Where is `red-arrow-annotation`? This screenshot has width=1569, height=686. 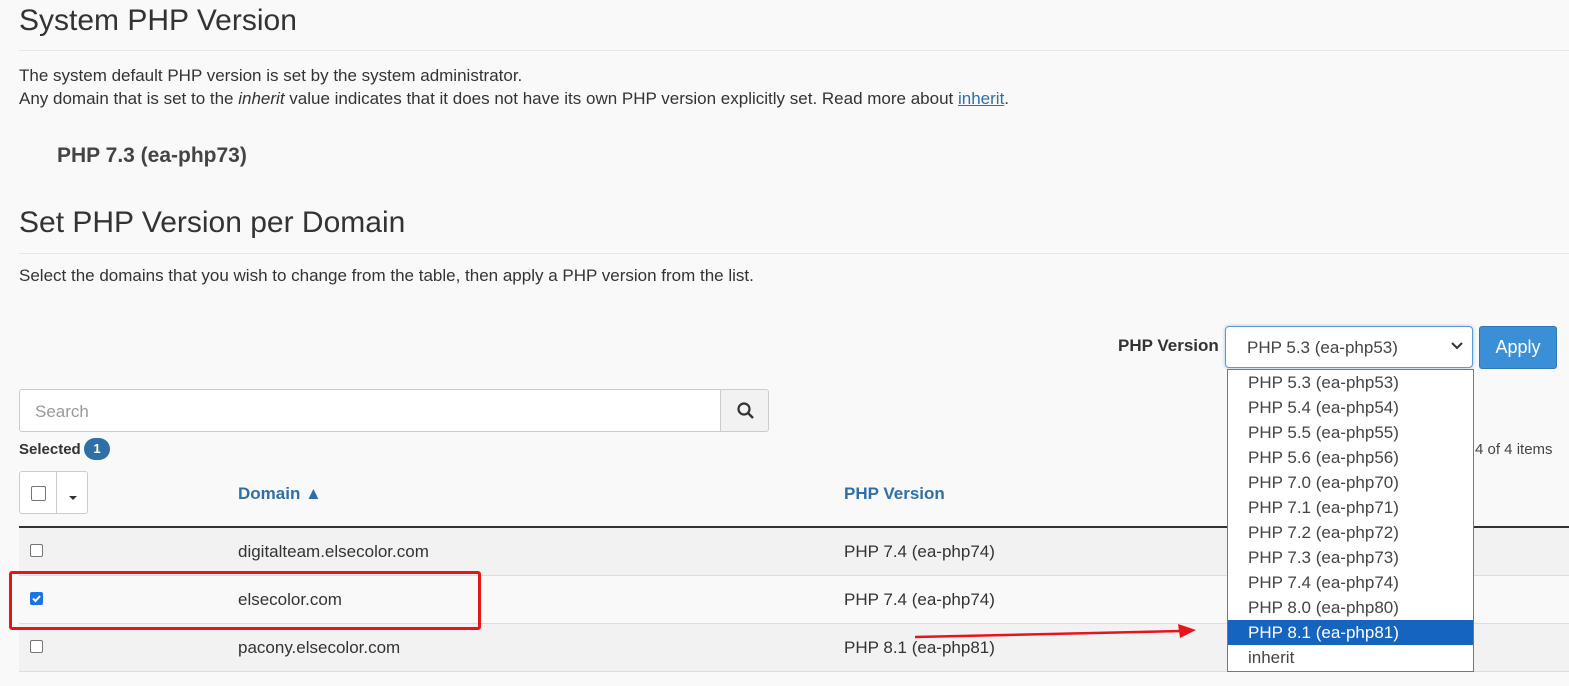
red-arrow-annotation is located at coordinates (1055, 631).